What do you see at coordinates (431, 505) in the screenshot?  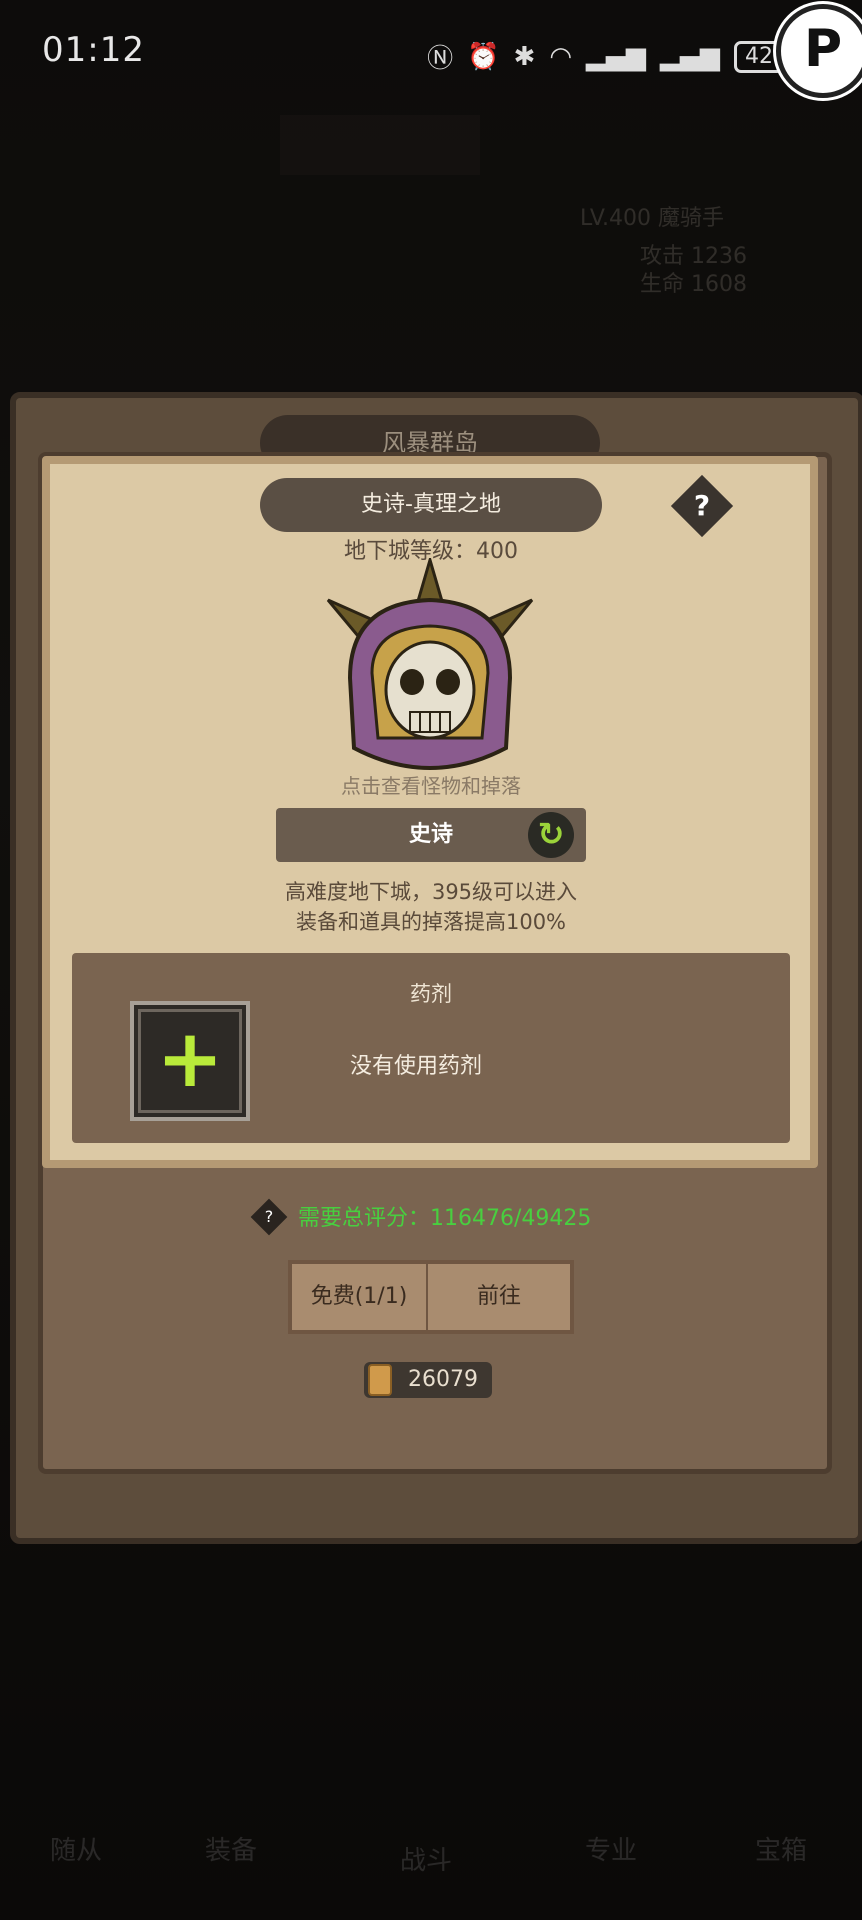 I see `dungeon-title: 史诗-真理之地` at bounding box center [431, 505].